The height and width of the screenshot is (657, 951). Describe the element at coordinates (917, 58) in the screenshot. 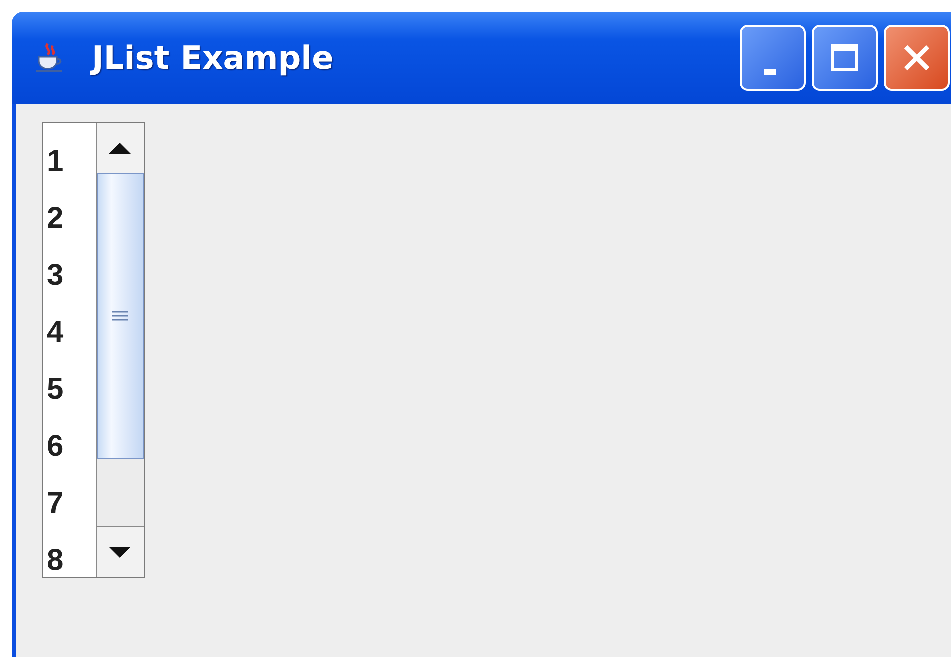

I see `close-button` at that location.